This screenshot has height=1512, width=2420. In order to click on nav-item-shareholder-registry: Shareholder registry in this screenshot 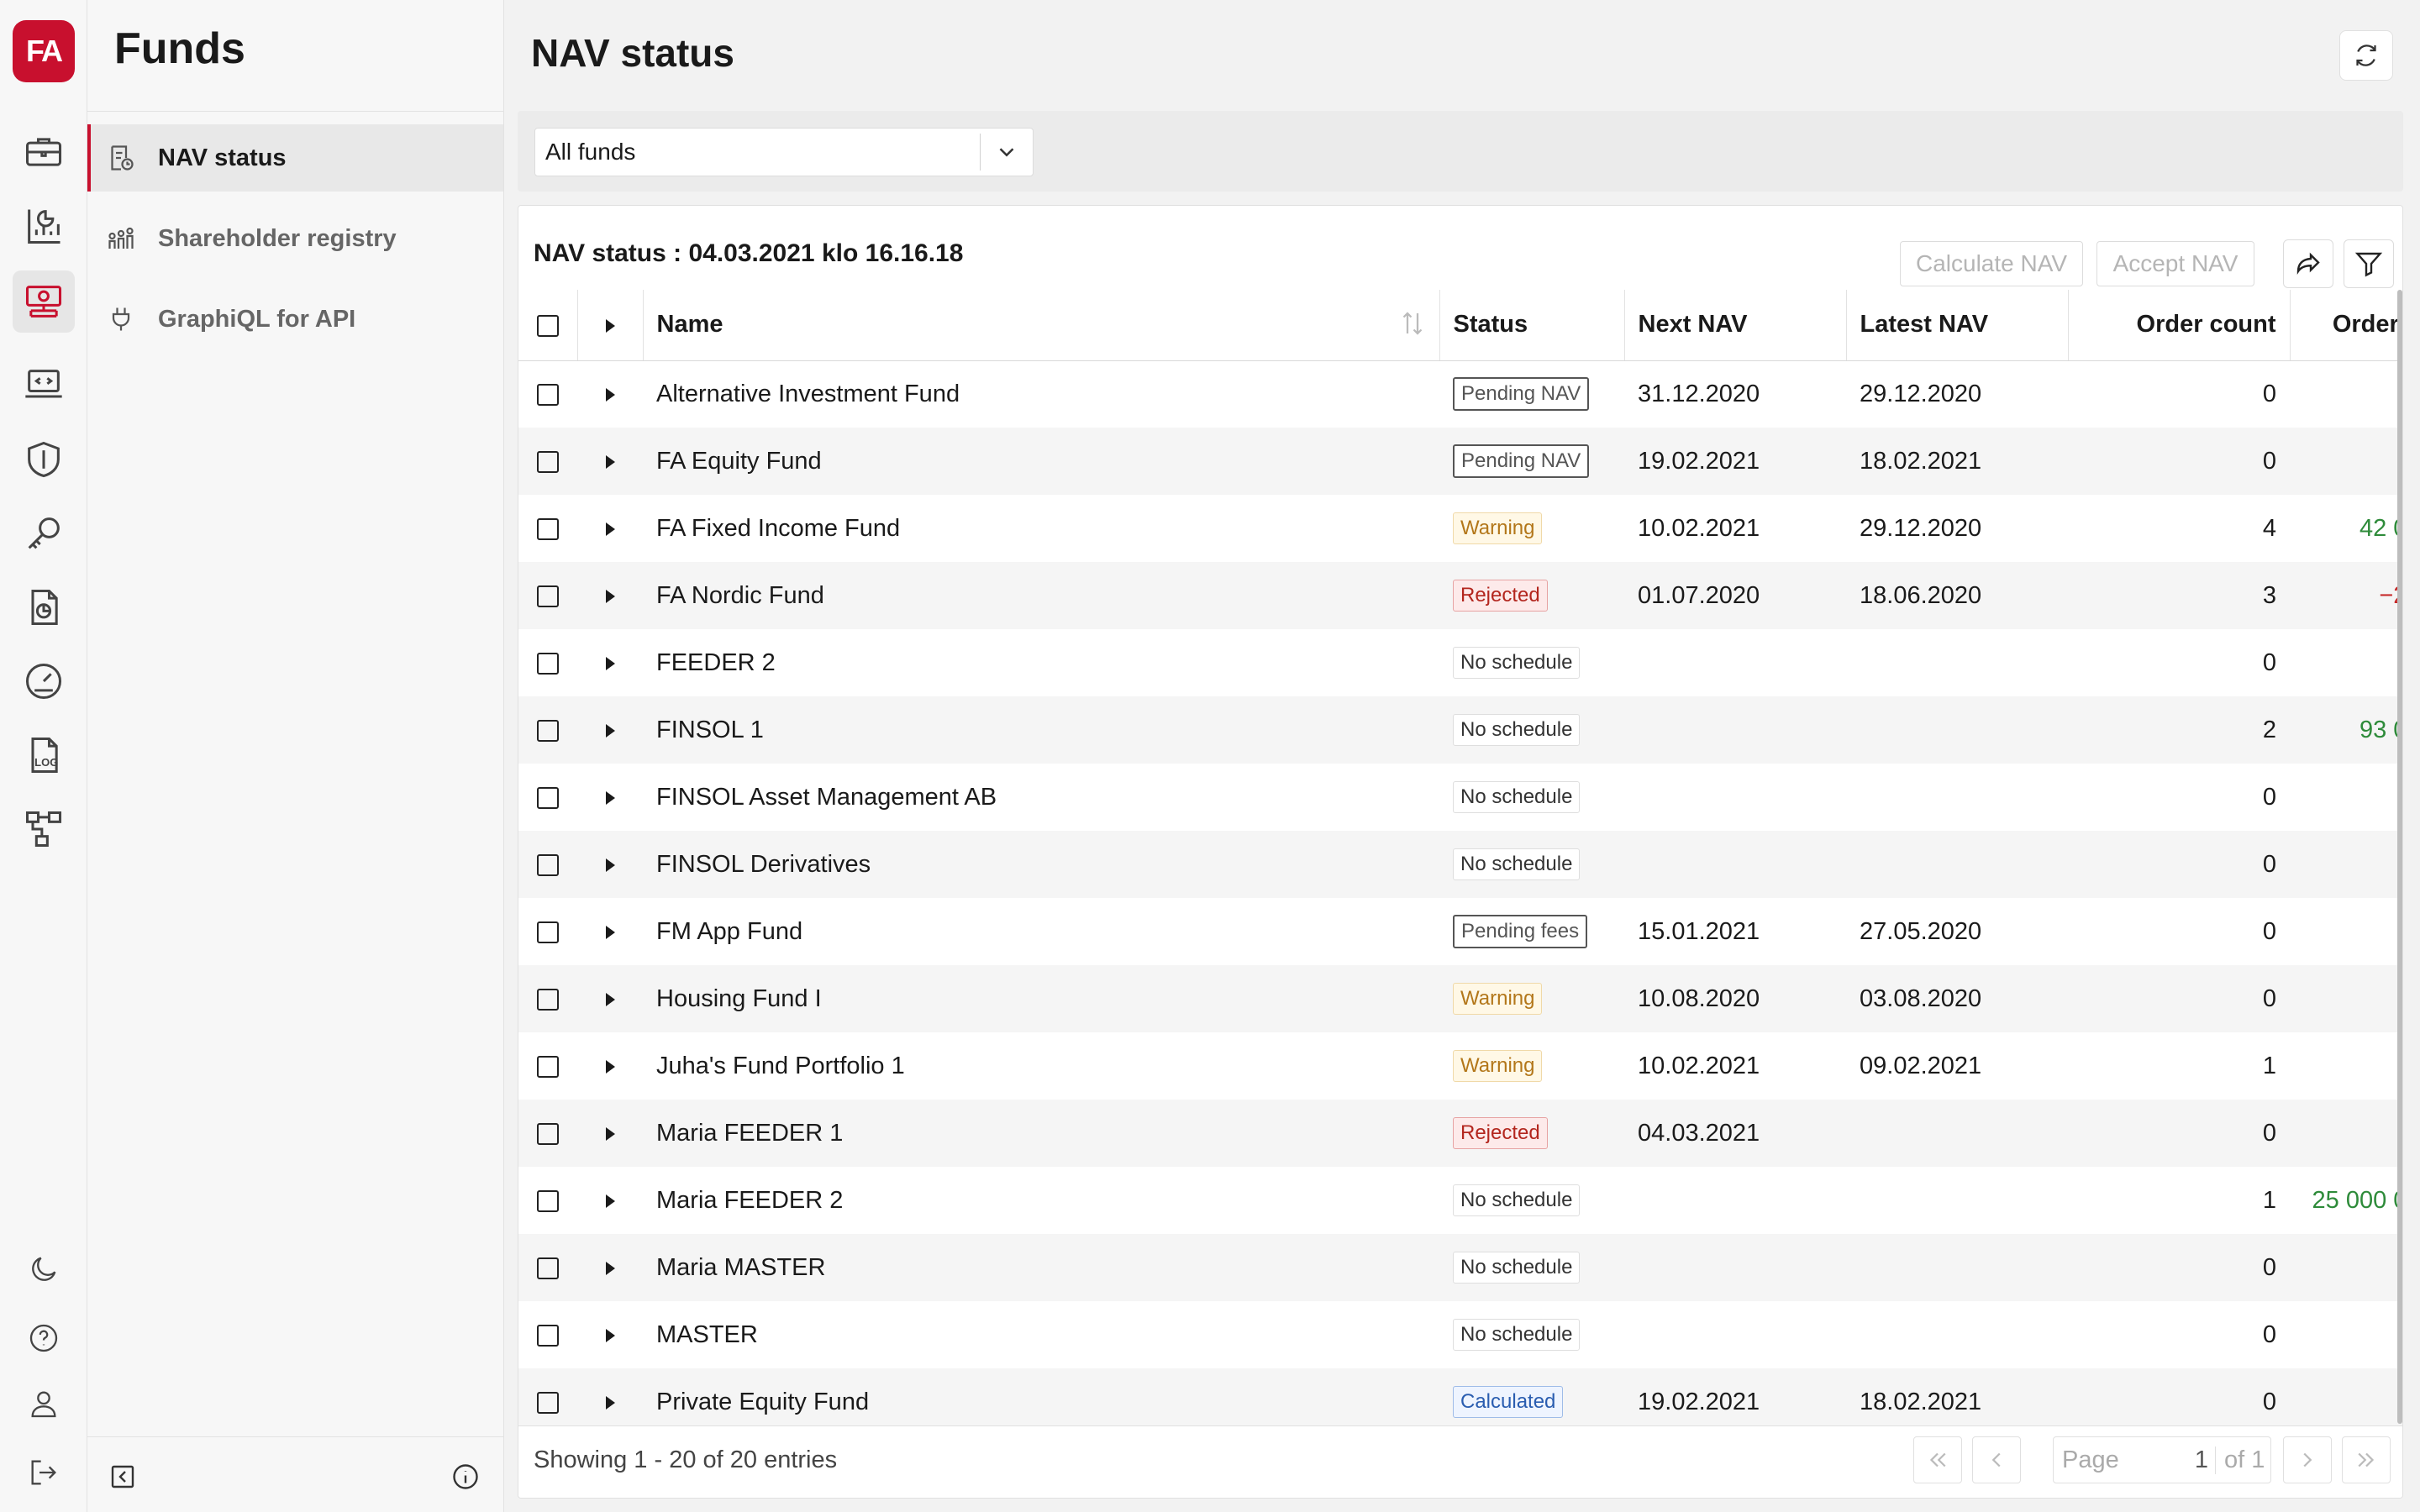, I will do `click(295, 238)`.